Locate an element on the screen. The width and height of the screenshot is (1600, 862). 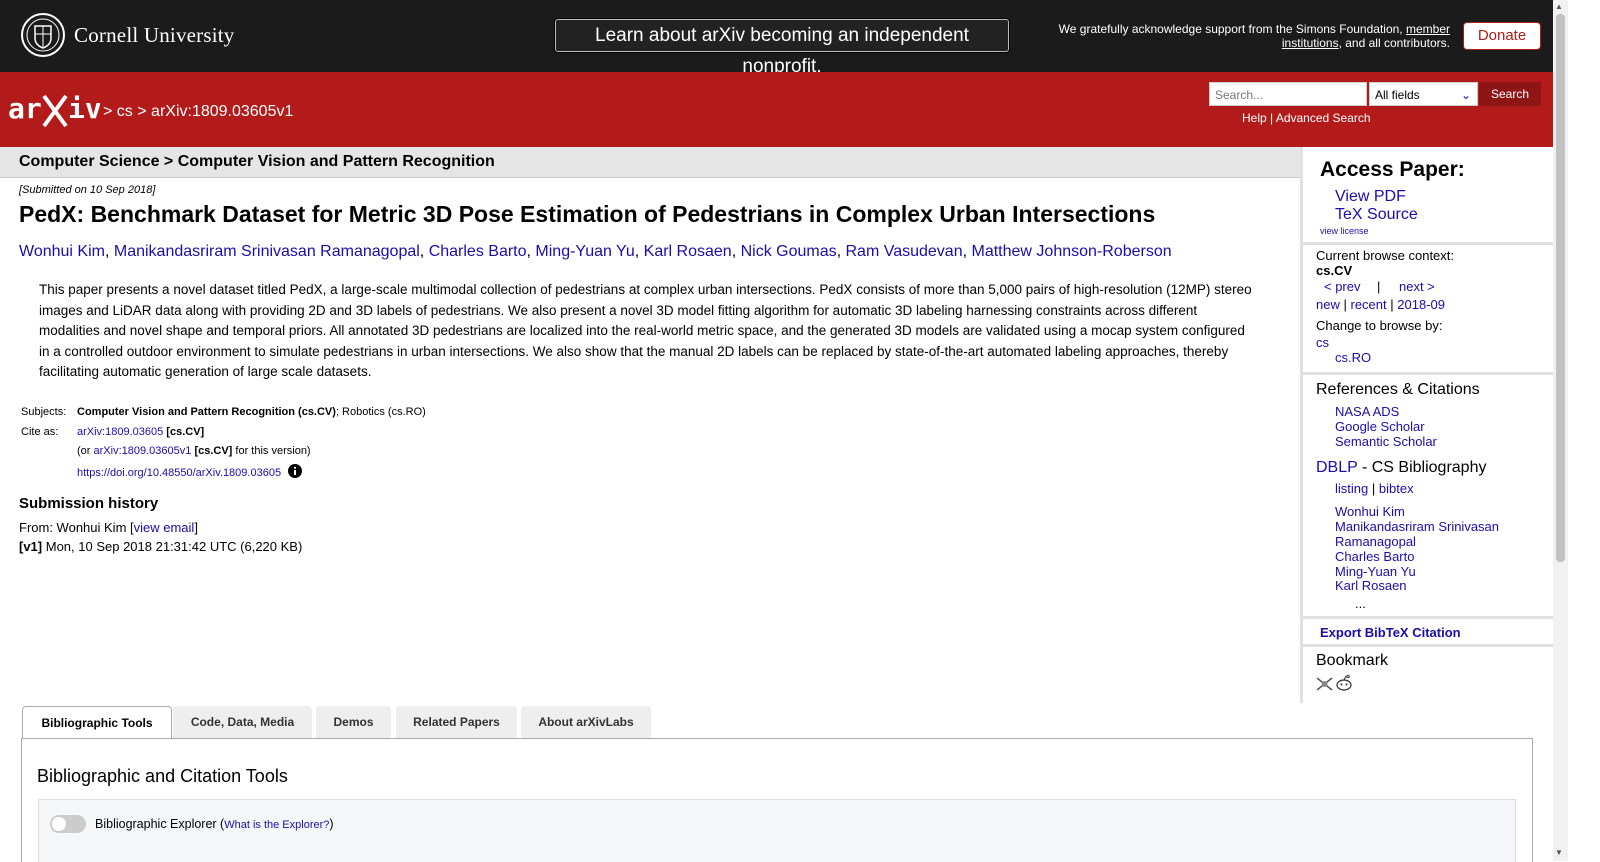
semantic-scholar-link: Semantic Scholar is located at coordinates (1386, 441).